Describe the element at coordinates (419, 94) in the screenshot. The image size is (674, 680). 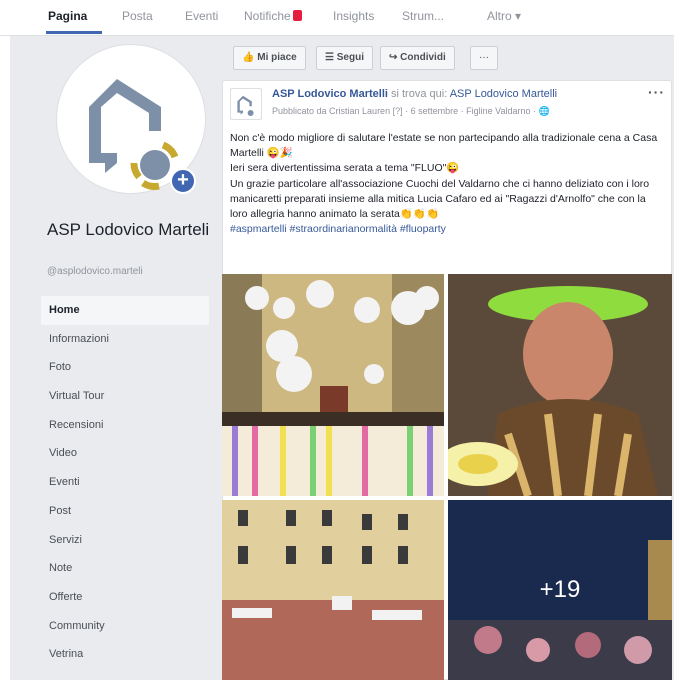
I see `post-location-prefix: si trova qui:` at that location.